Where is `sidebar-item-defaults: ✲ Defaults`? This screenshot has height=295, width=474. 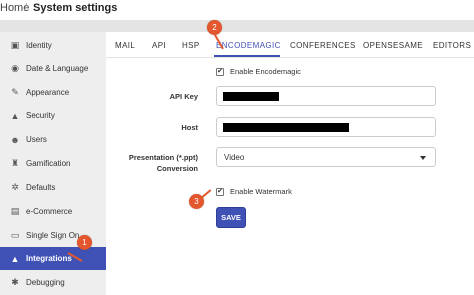 sidebar-item-defaults: ✲ Defaults is located at coordinates (53, 187).